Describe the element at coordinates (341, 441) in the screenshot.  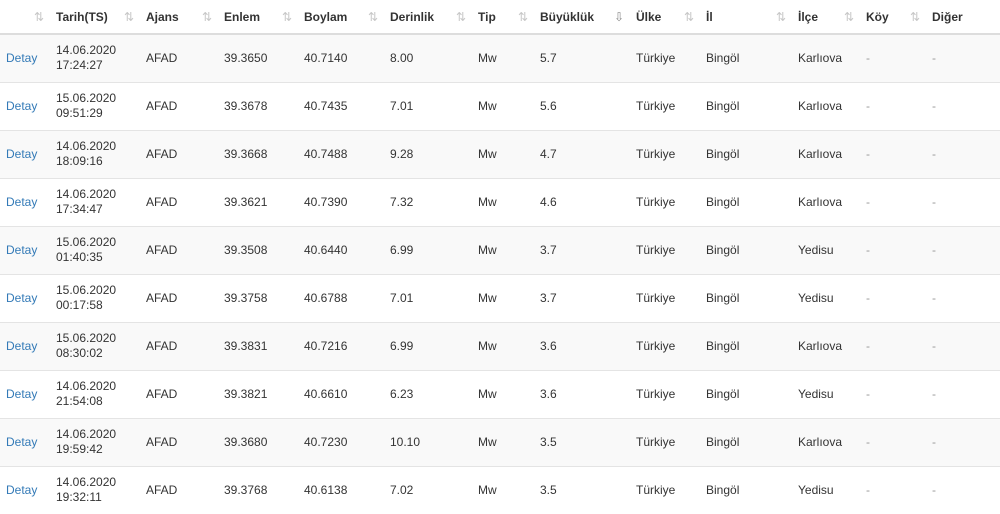
I see `longitude-cell: 40.7230` at that location.